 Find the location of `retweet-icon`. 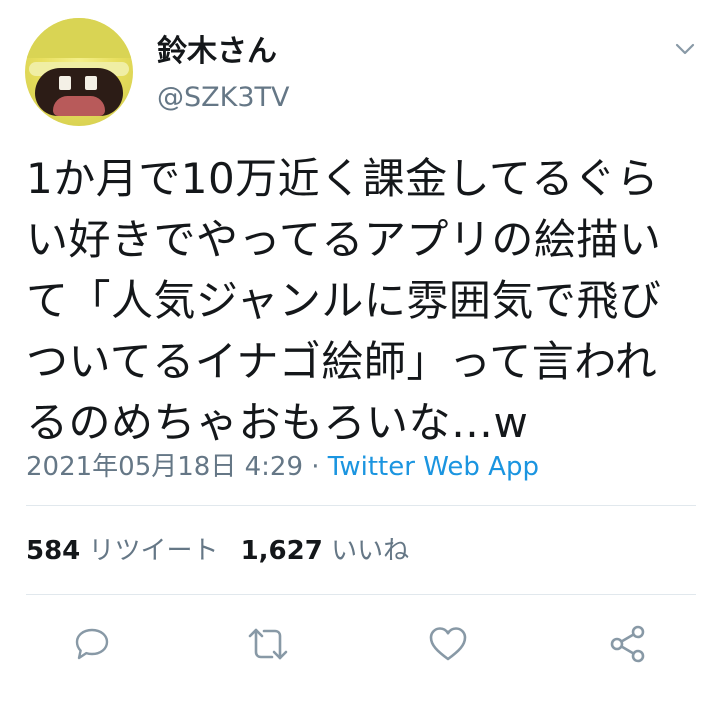

retweet-icon is located at coordinates (268, 644).